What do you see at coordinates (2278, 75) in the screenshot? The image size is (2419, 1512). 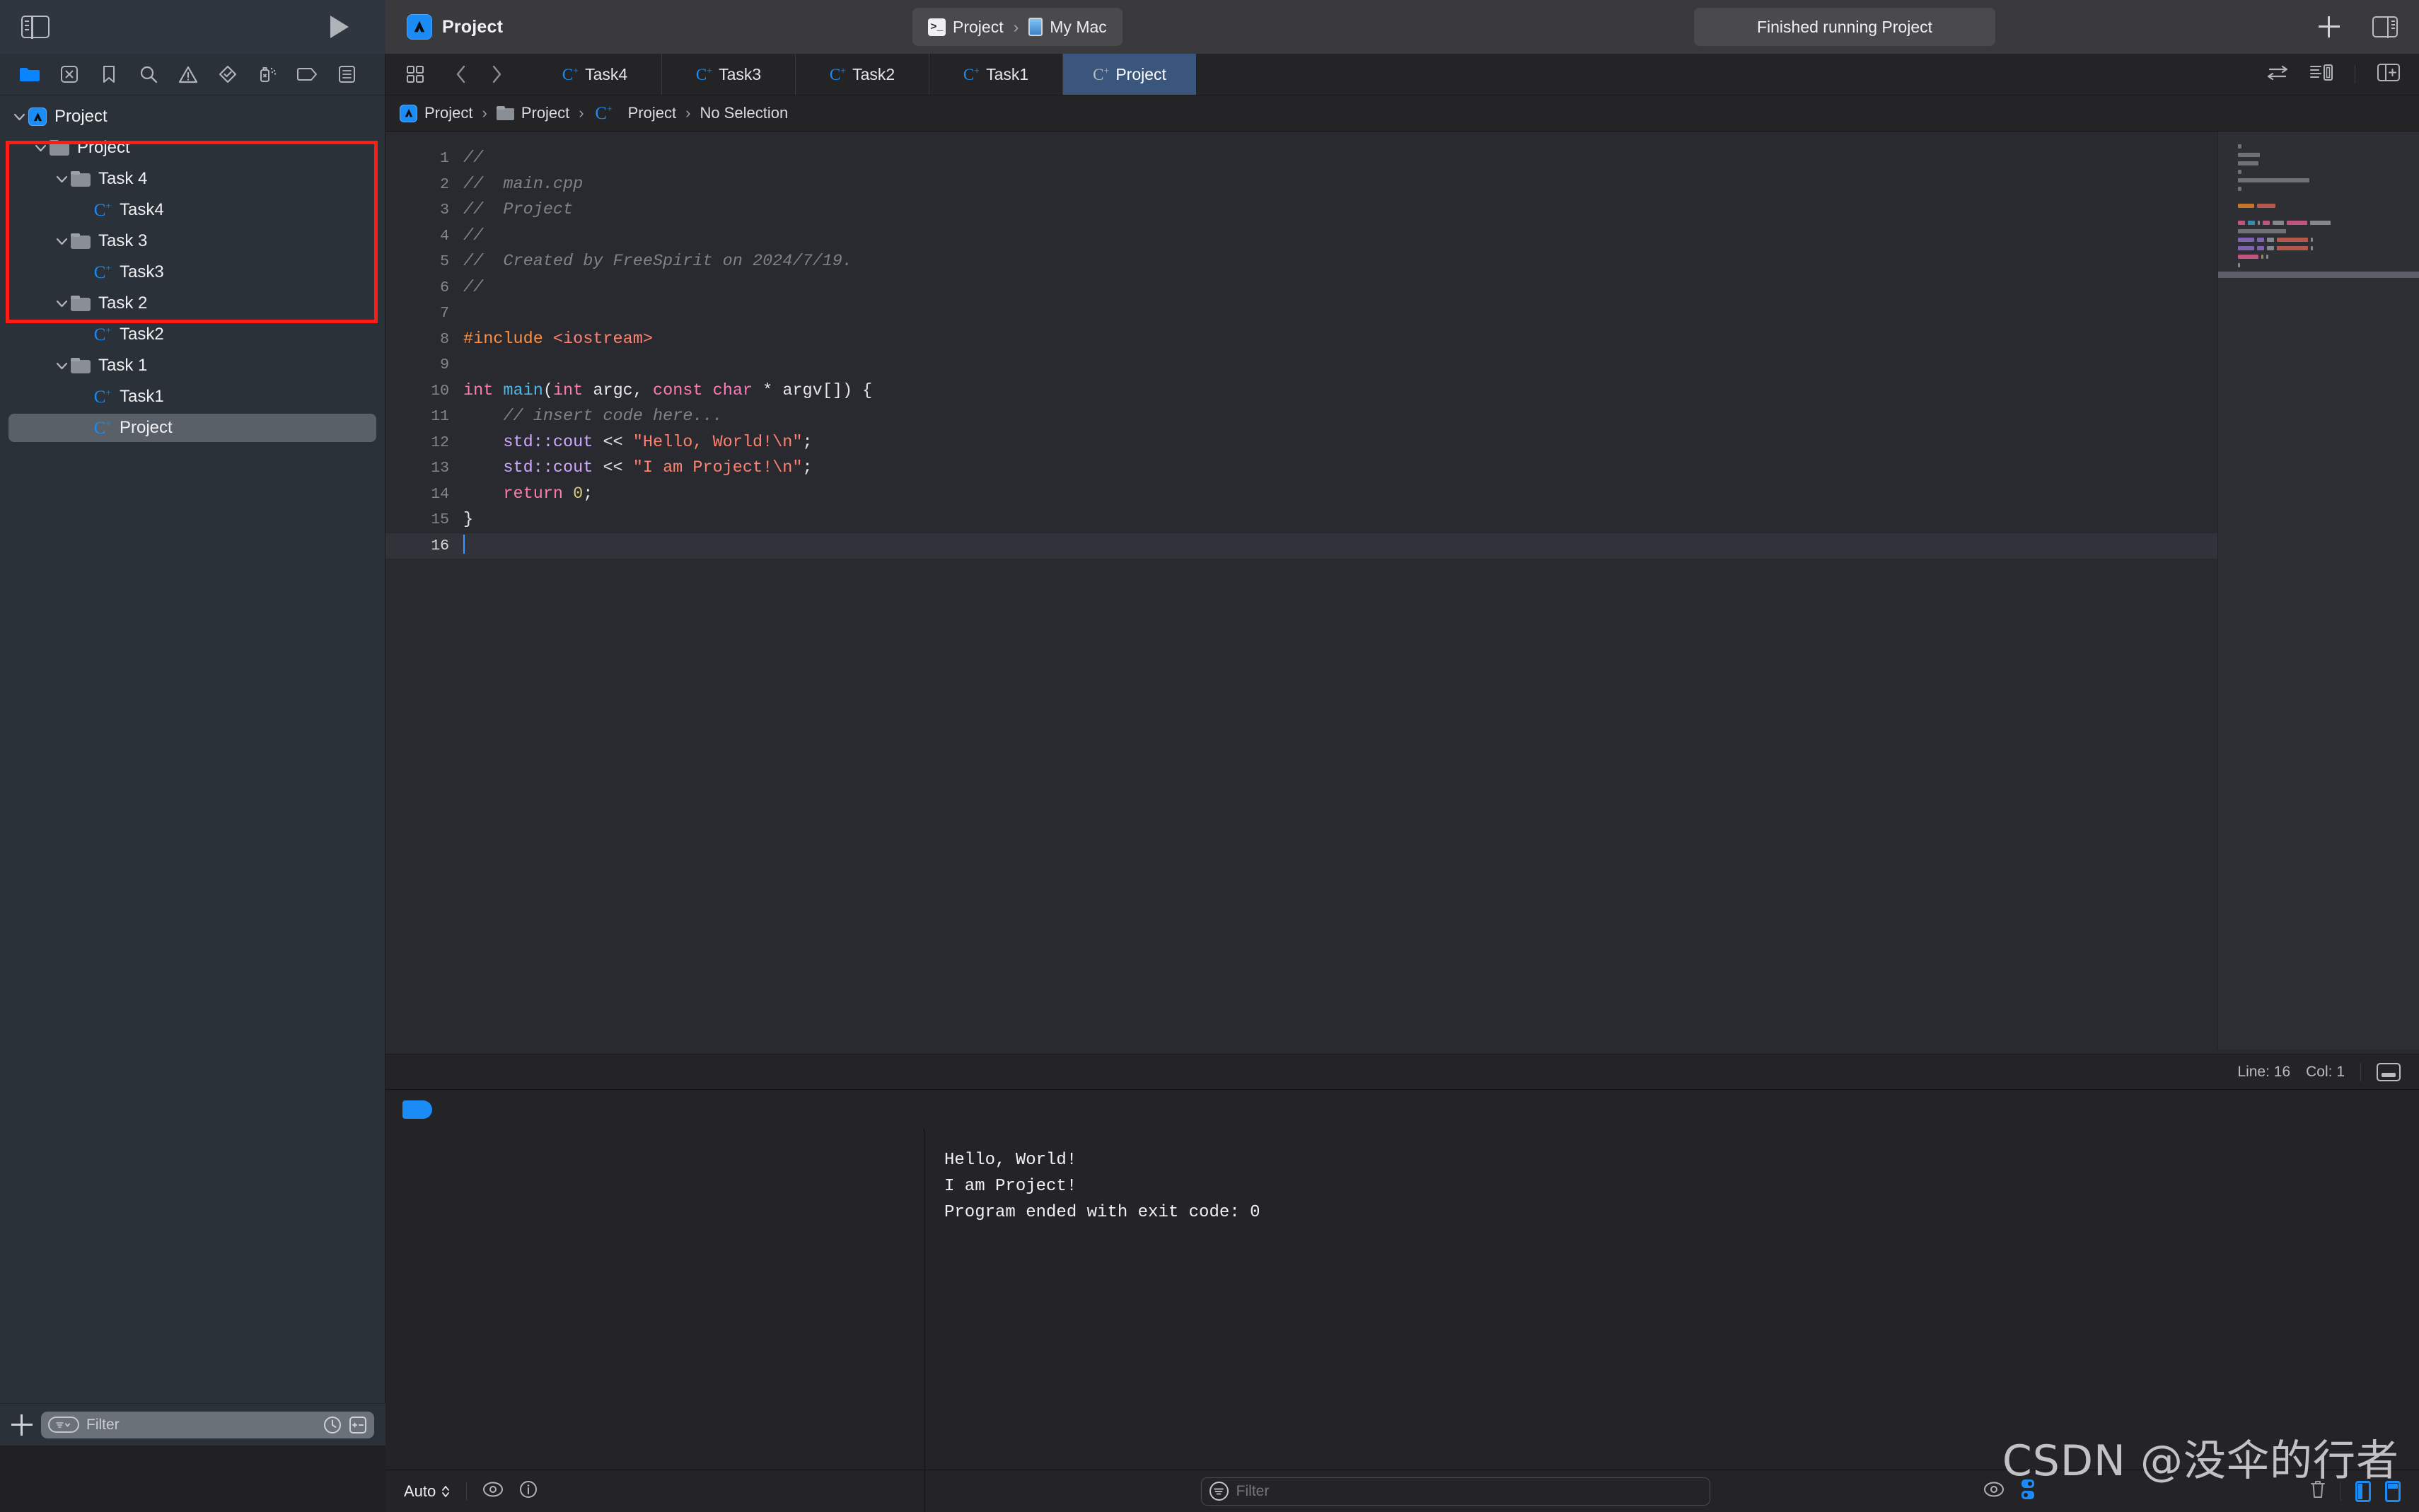 I see `adjust-editor-options-icon` at bounding box center [2278, 75].